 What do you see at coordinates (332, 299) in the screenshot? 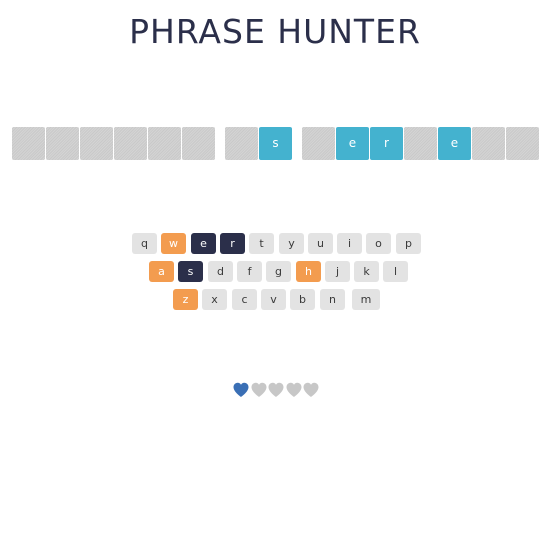
I see `key-n: n` at bounding box center [332, 299].